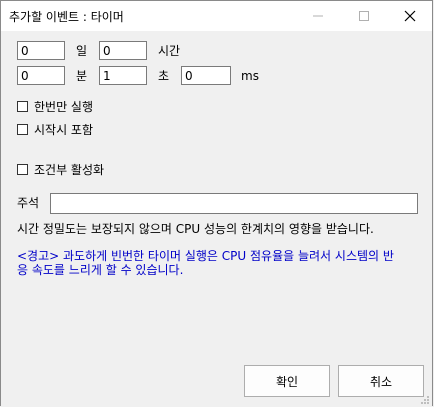  I want to click on include-start-checkbox: 시작시 포함, so click(55, 129).